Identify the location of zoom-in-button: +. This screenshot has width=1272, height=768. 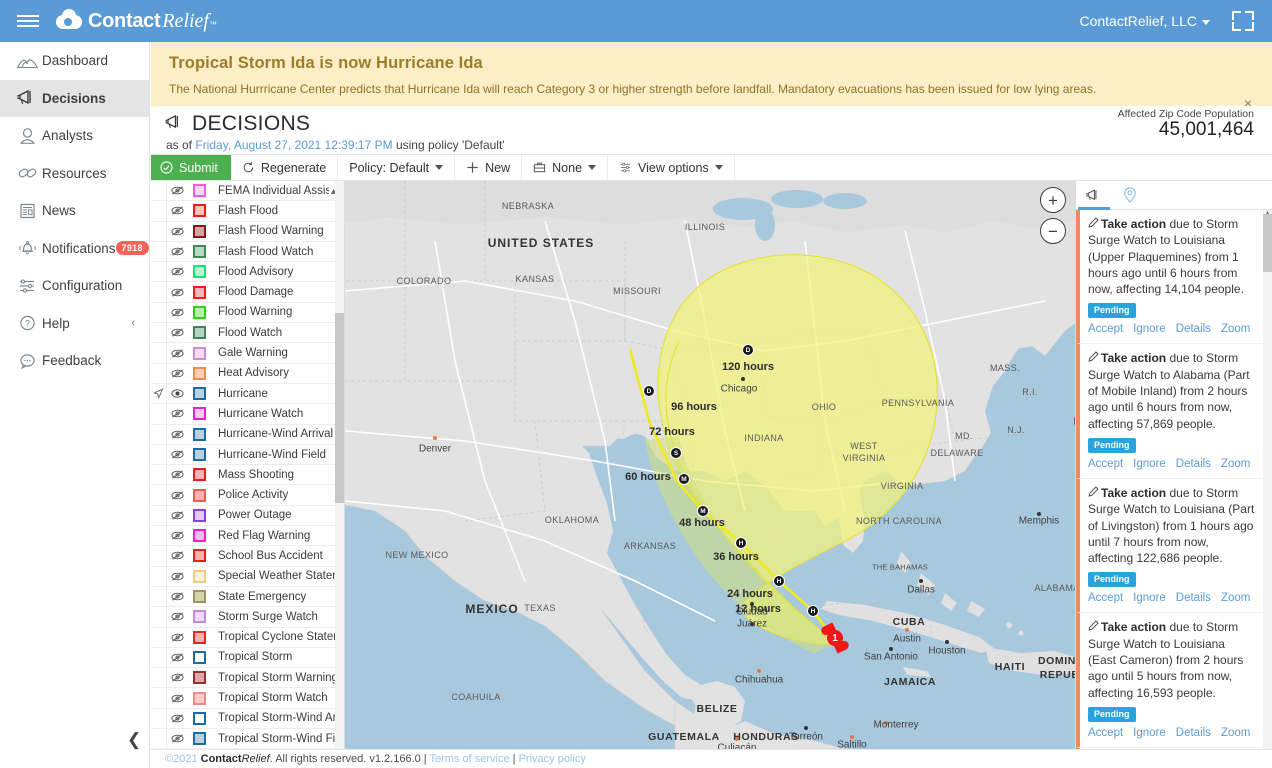
(1053, 200).